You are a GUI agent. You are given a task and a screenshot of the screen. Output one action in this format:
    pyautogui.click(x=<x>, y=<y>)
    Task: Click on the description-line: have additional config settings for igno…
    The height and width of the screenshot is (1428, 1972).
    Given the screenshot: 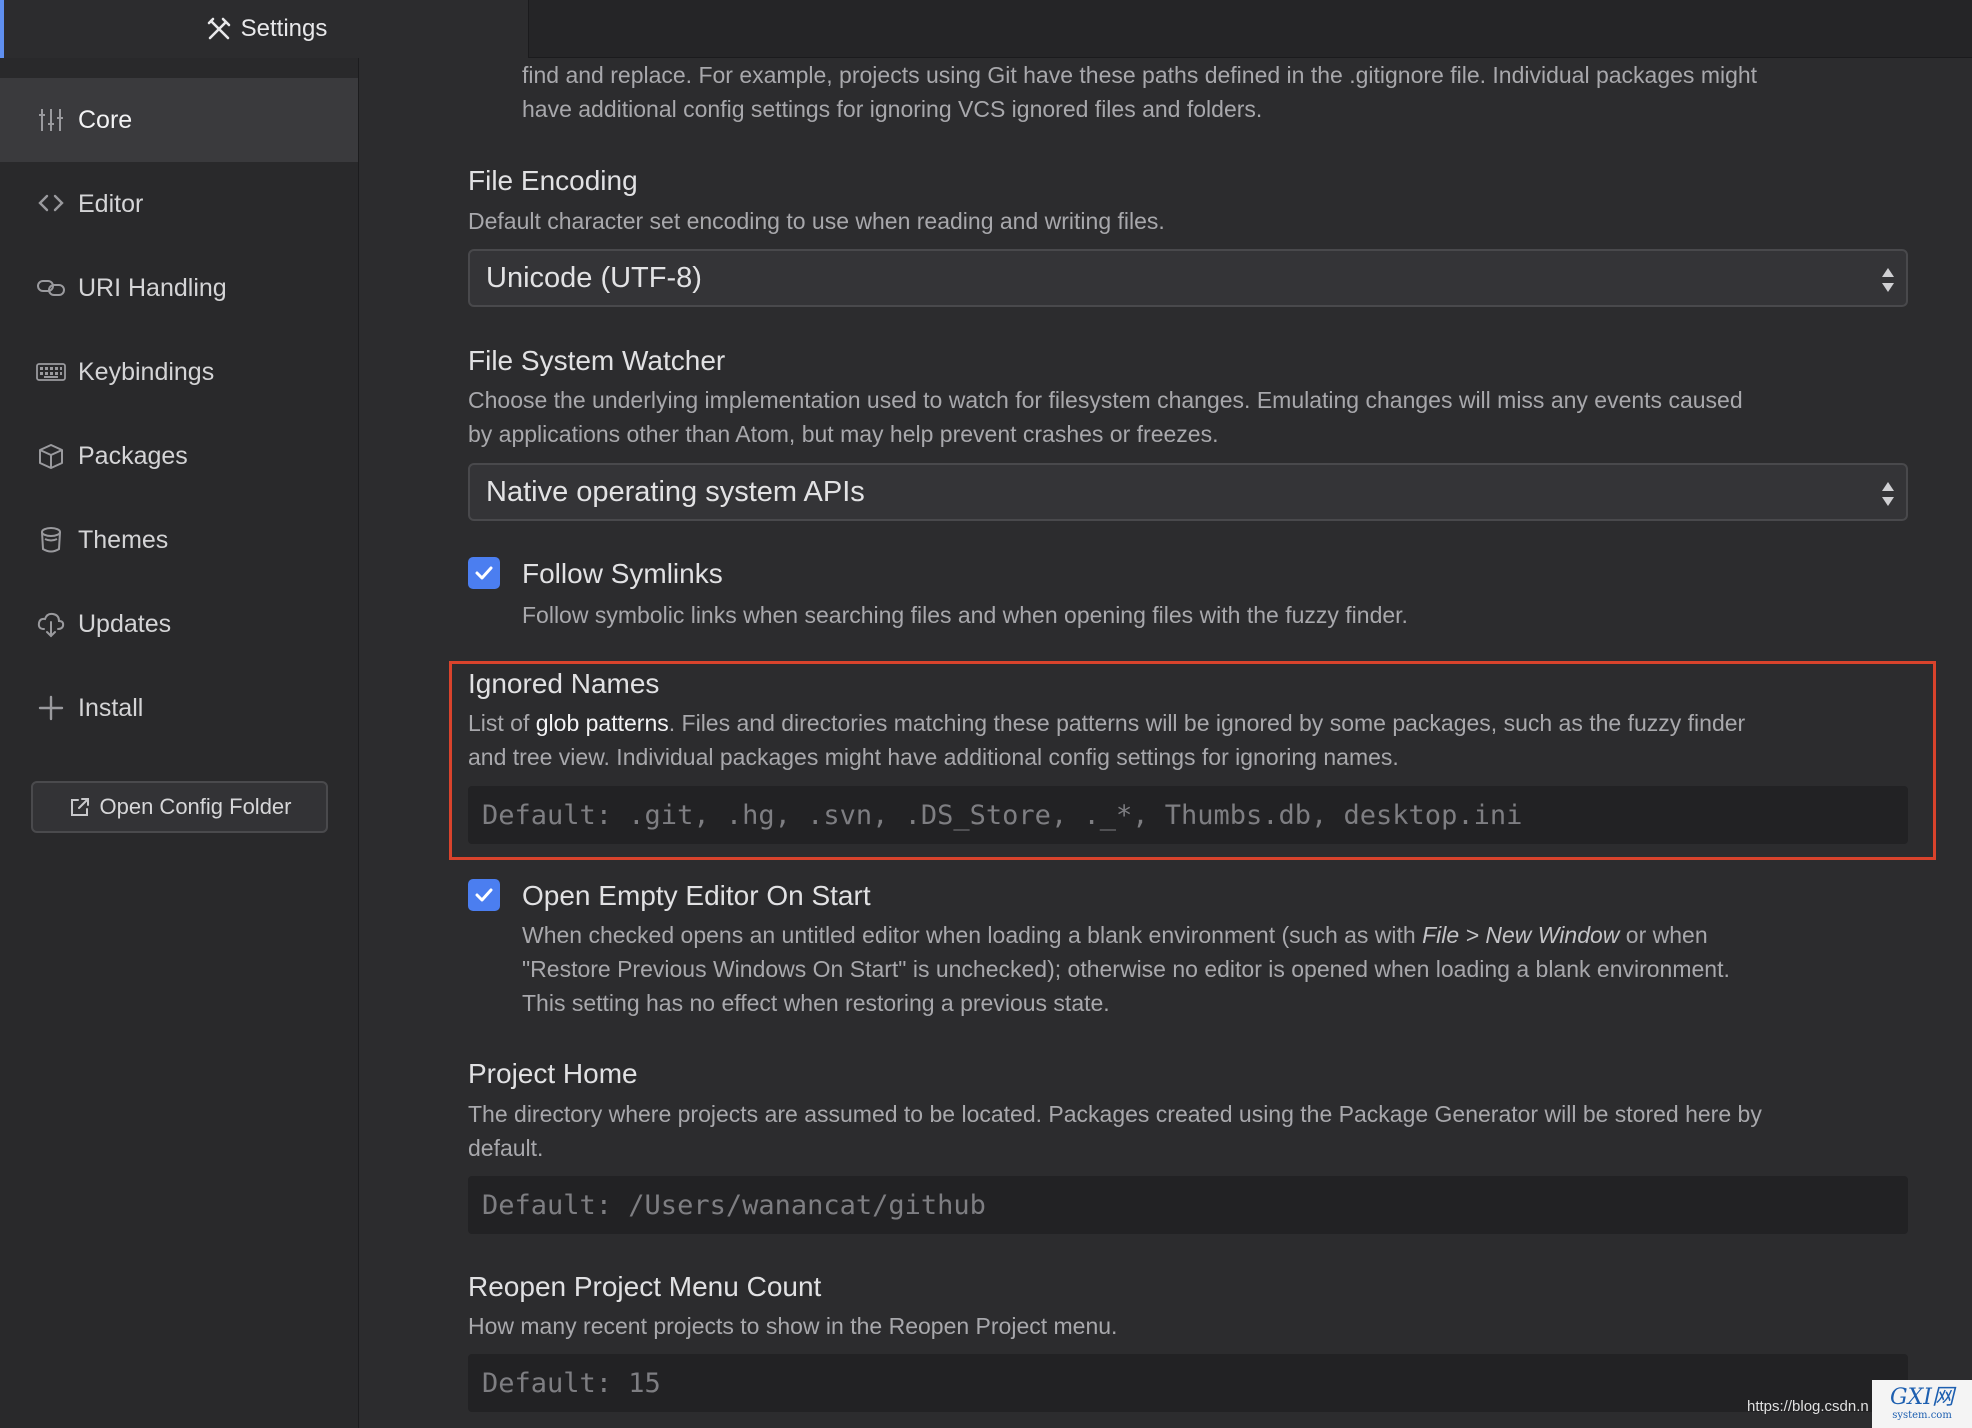 What is the action you would take?
    pyautogui.click(x=892, y=109)
    